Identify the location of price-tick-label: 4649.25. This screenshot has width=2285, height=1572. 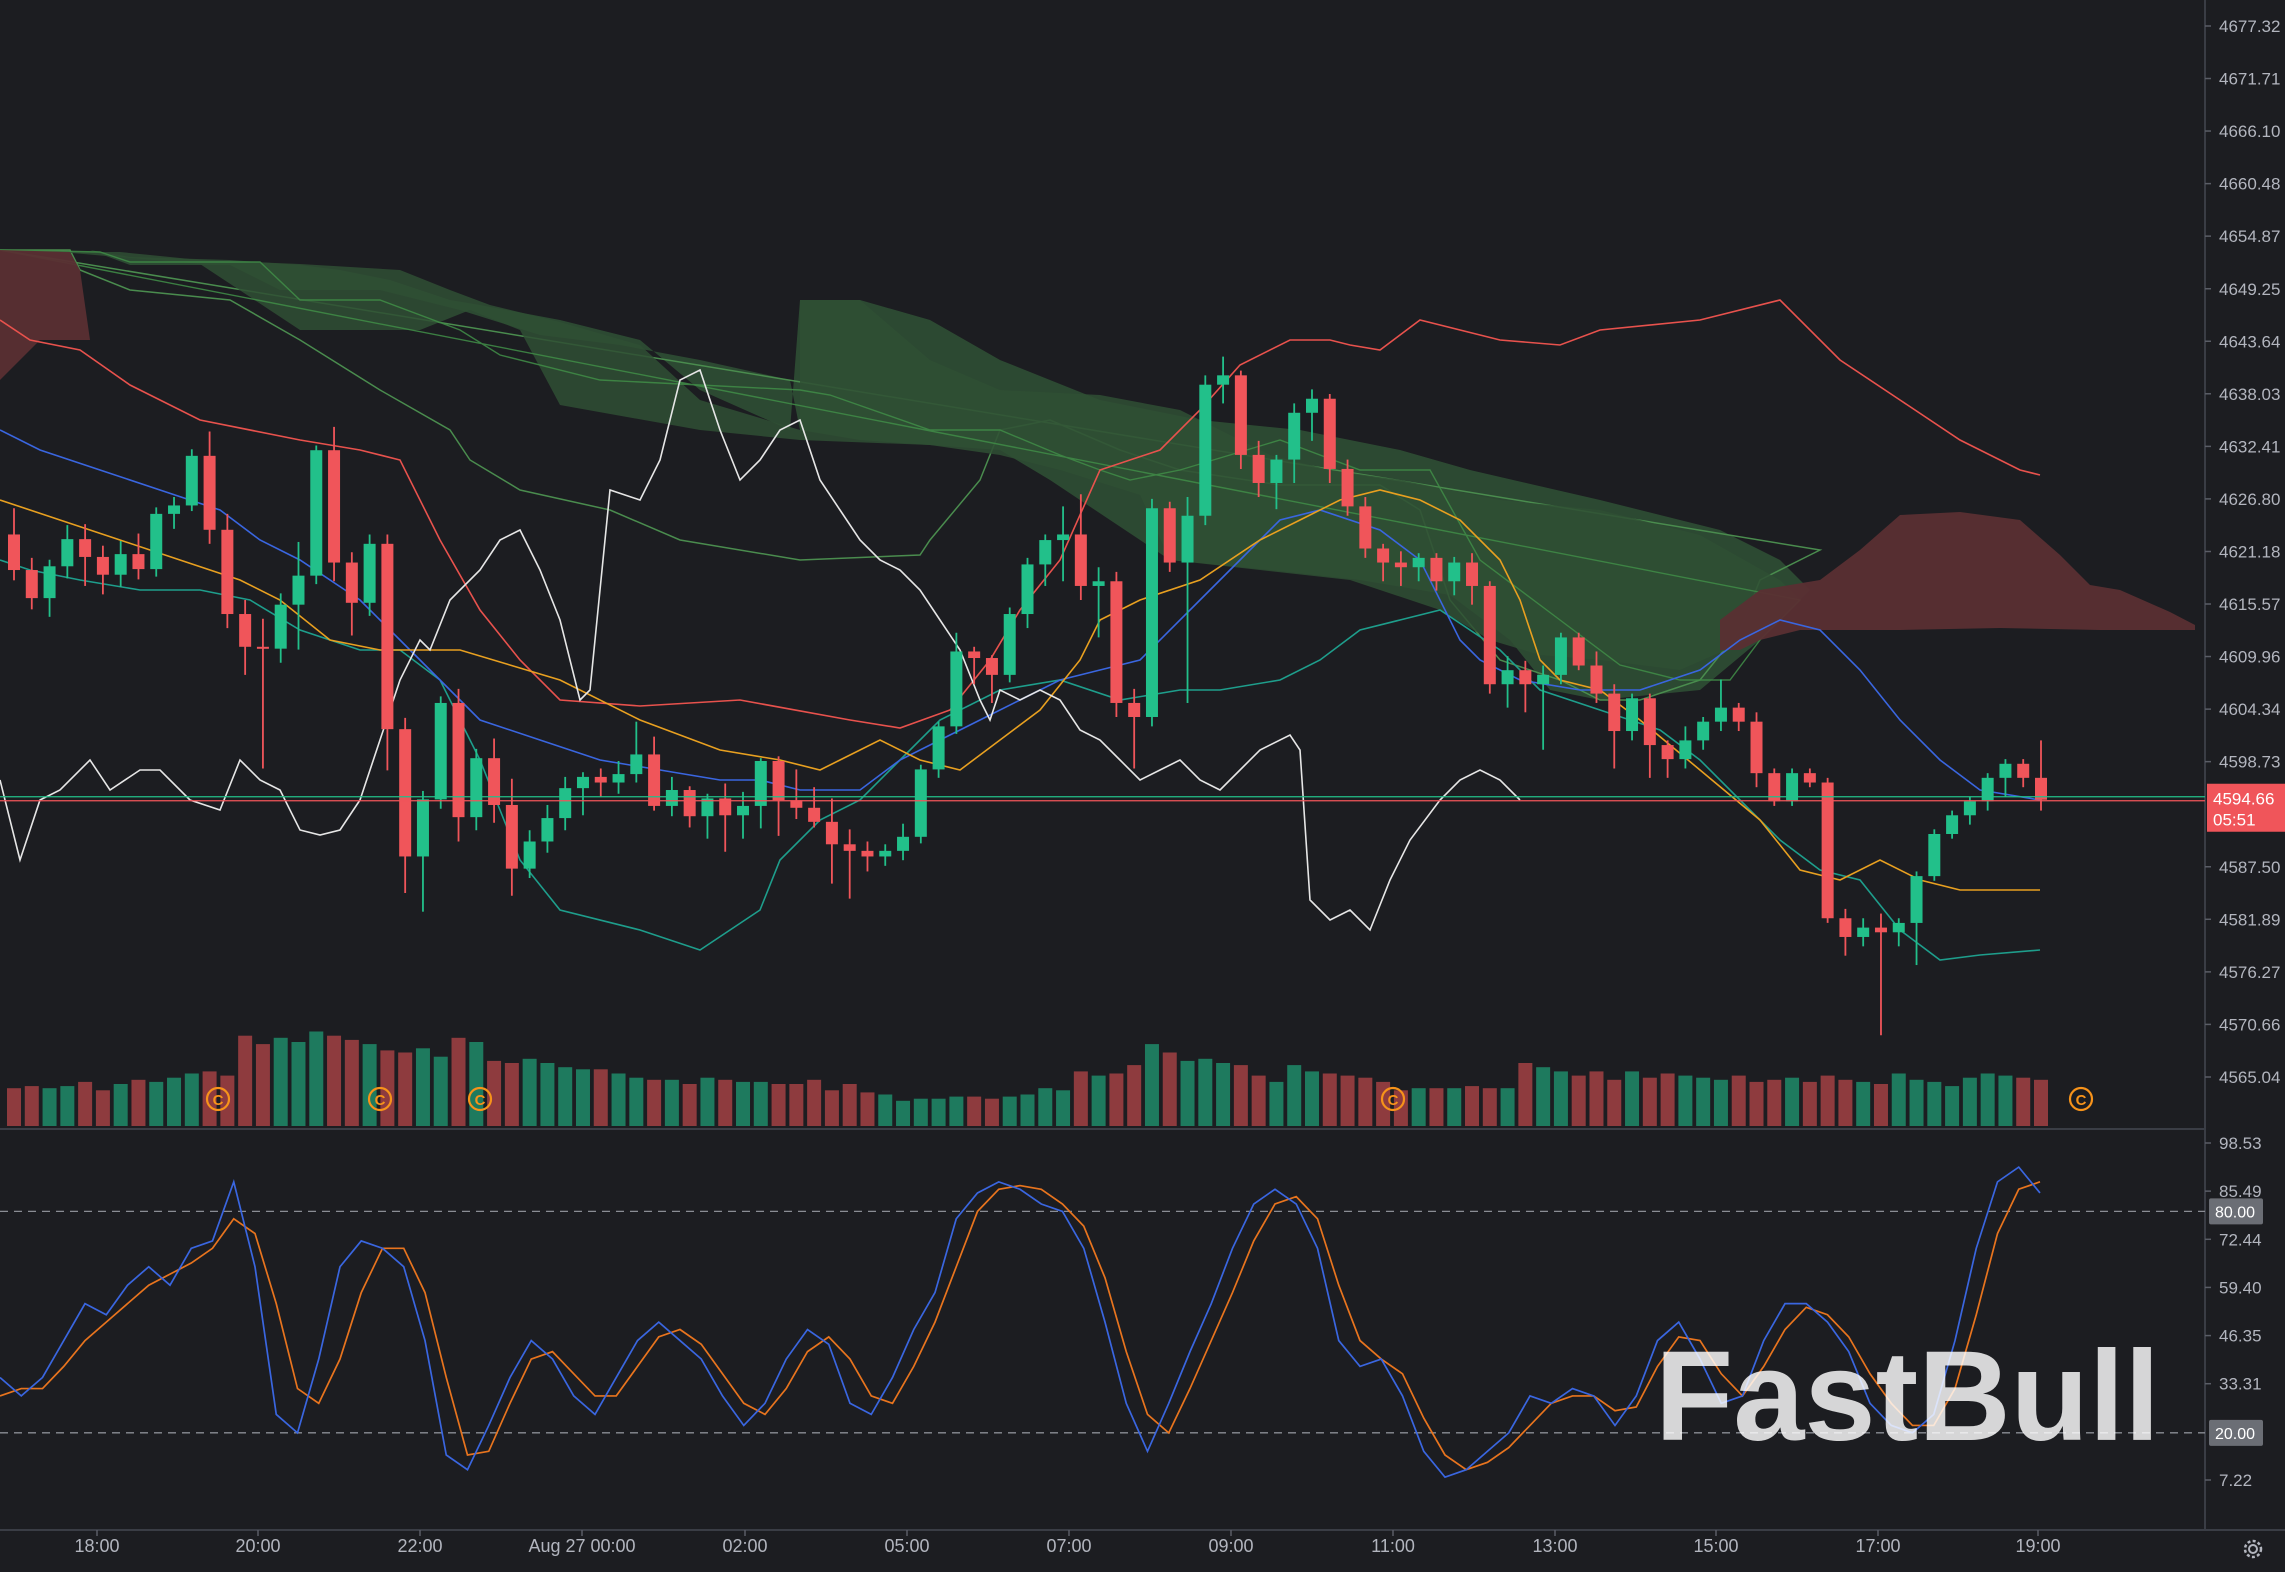
(2249, 289).